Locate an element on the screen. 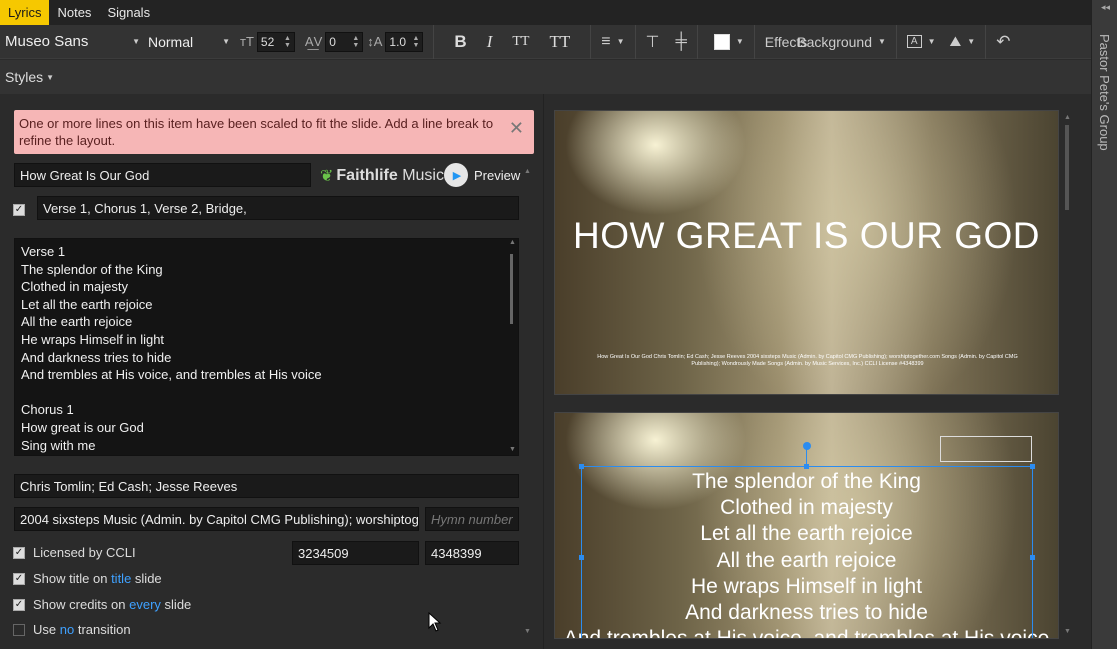 This screenshot has height=649, width=1117. side-panel-collapsed: ◂◂ Pastor Pete's Group is located at coordinates (1104, 324).